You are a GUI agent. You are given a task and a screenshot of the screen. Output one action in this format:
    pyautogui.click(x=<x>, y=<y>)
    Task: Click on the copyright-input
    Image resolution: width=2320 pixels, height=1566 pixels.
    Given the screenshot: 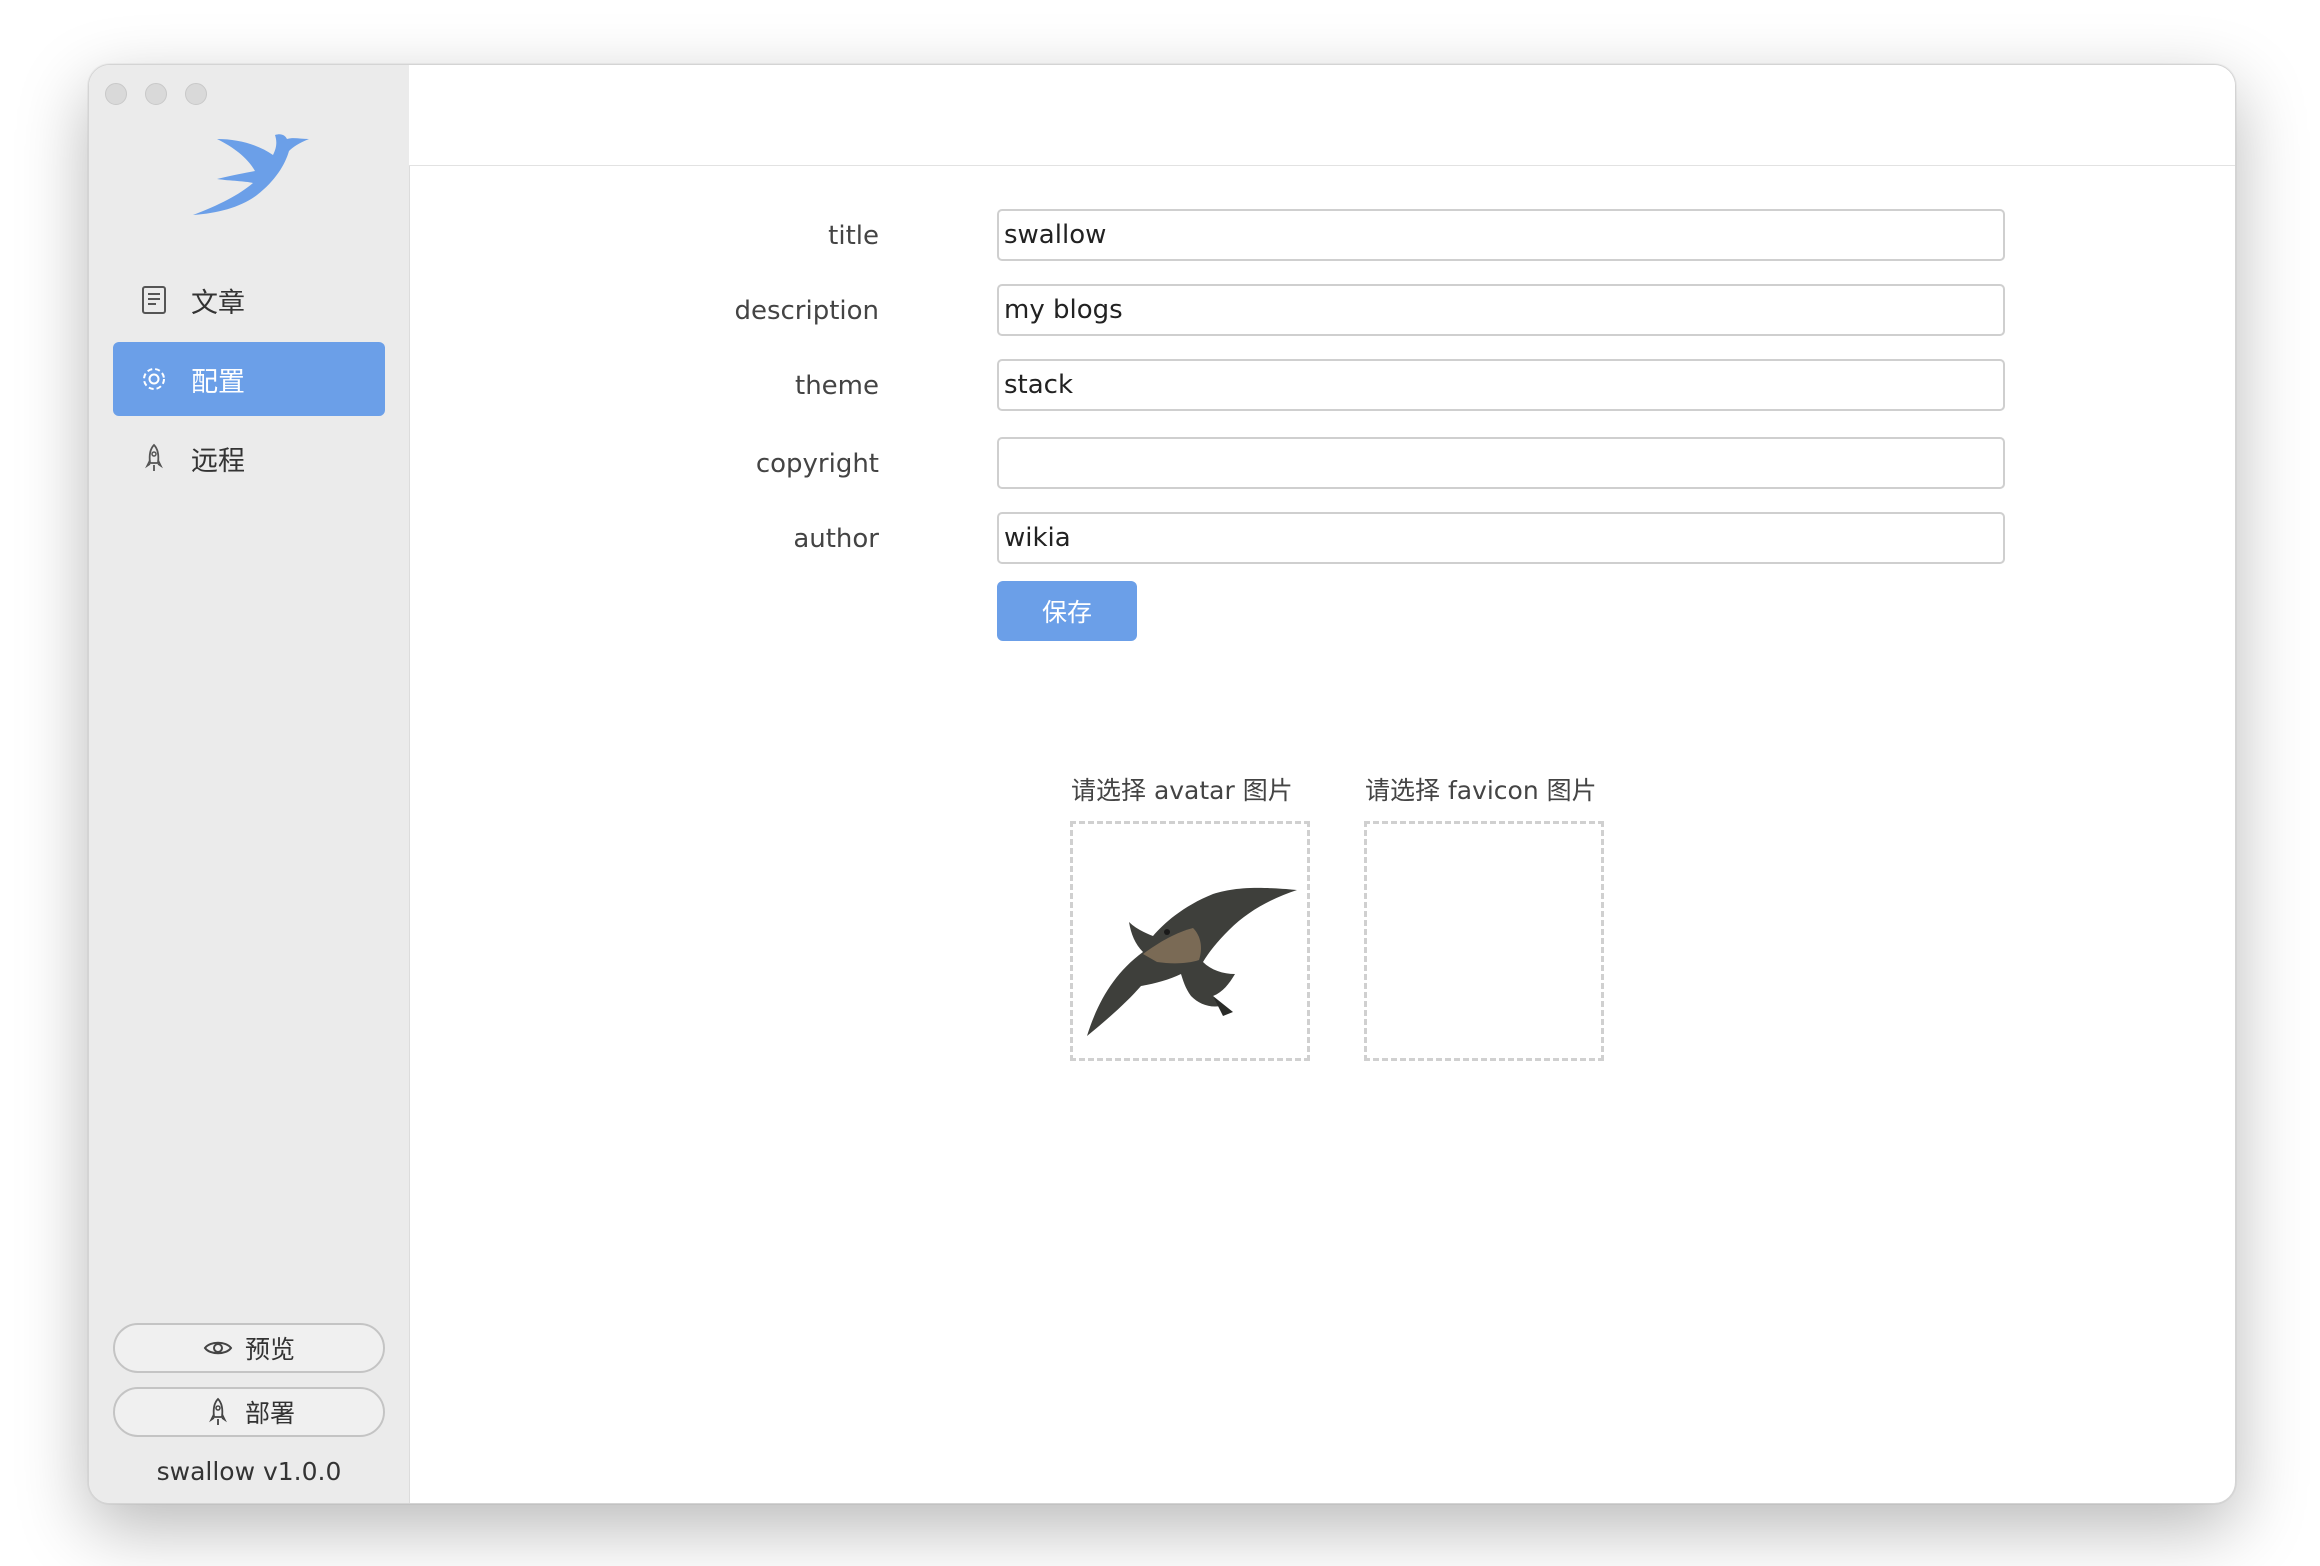 What is the action you would take?
    pyautogui.click(x=1501, y=463)
    